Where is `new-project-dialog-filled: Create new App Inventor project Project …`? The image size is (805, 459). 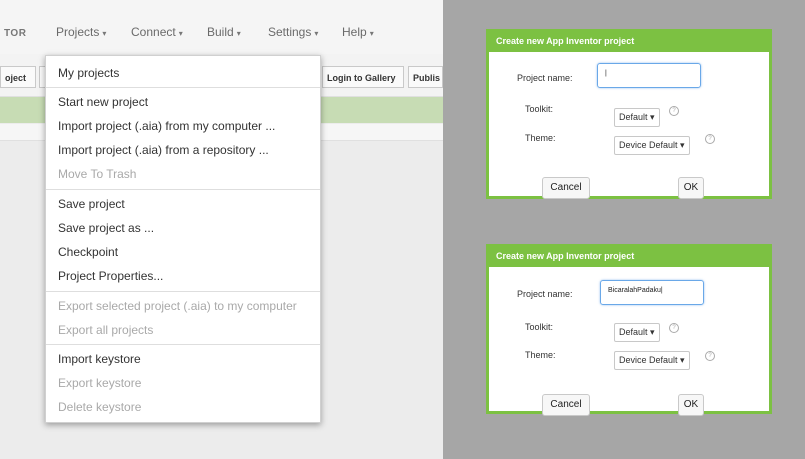
new-project-dialog-filled: Create new App Inventor project Project … is located at coordinates (629, 330).